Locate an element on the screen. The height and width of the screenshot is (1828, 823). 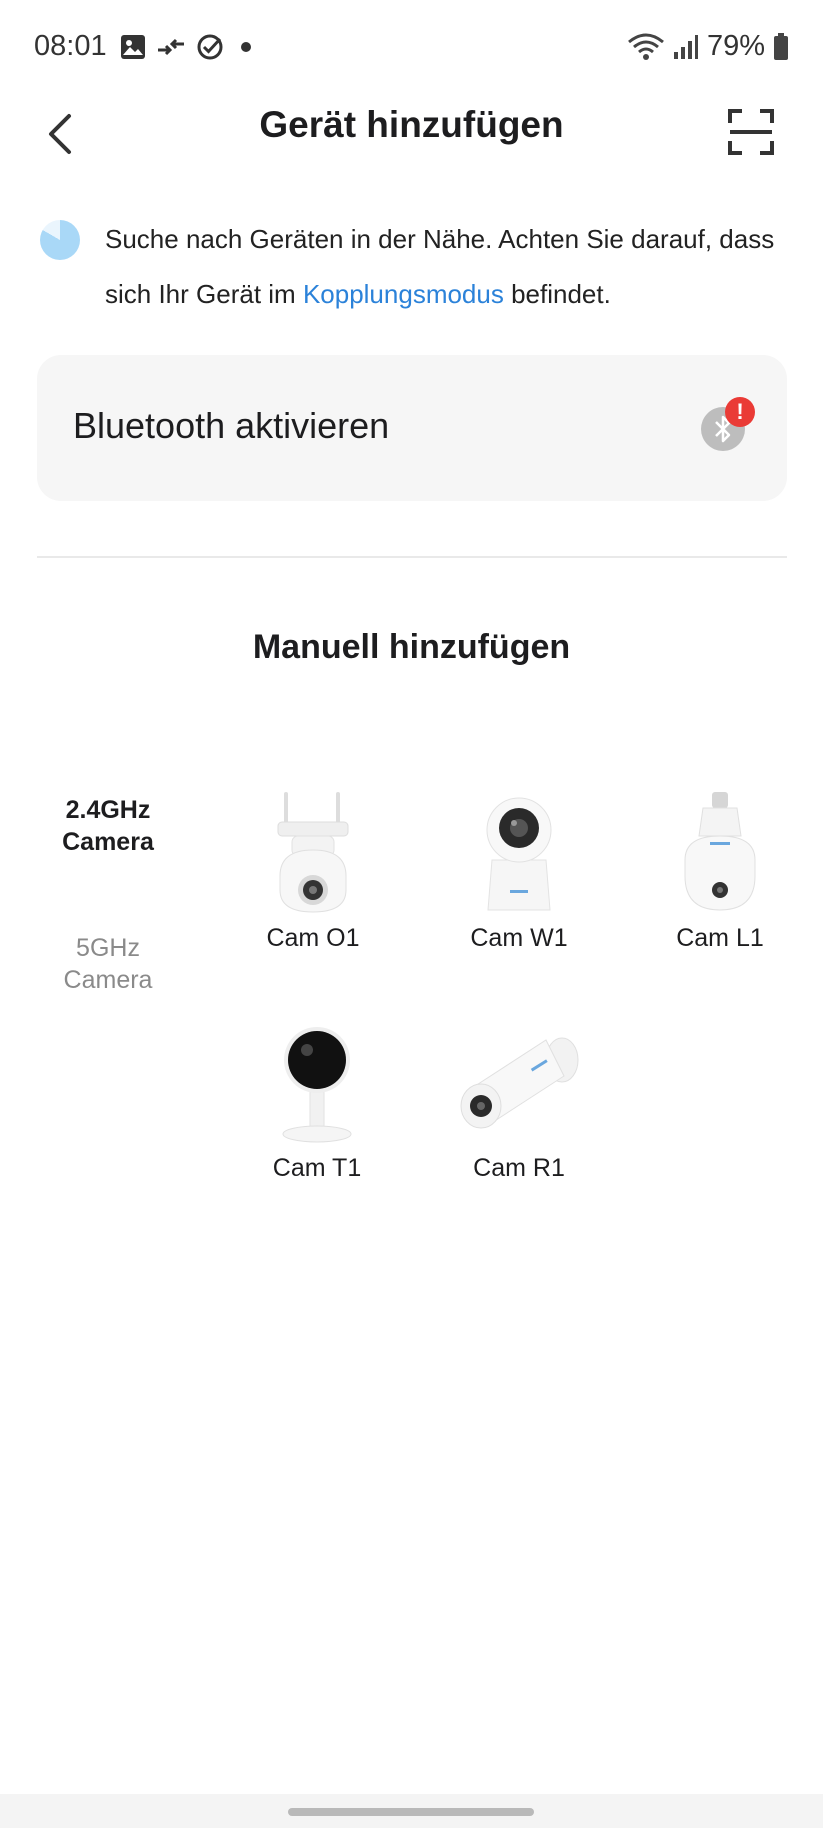
alert-badge-icon: ! is located at coordinates (740, 412).